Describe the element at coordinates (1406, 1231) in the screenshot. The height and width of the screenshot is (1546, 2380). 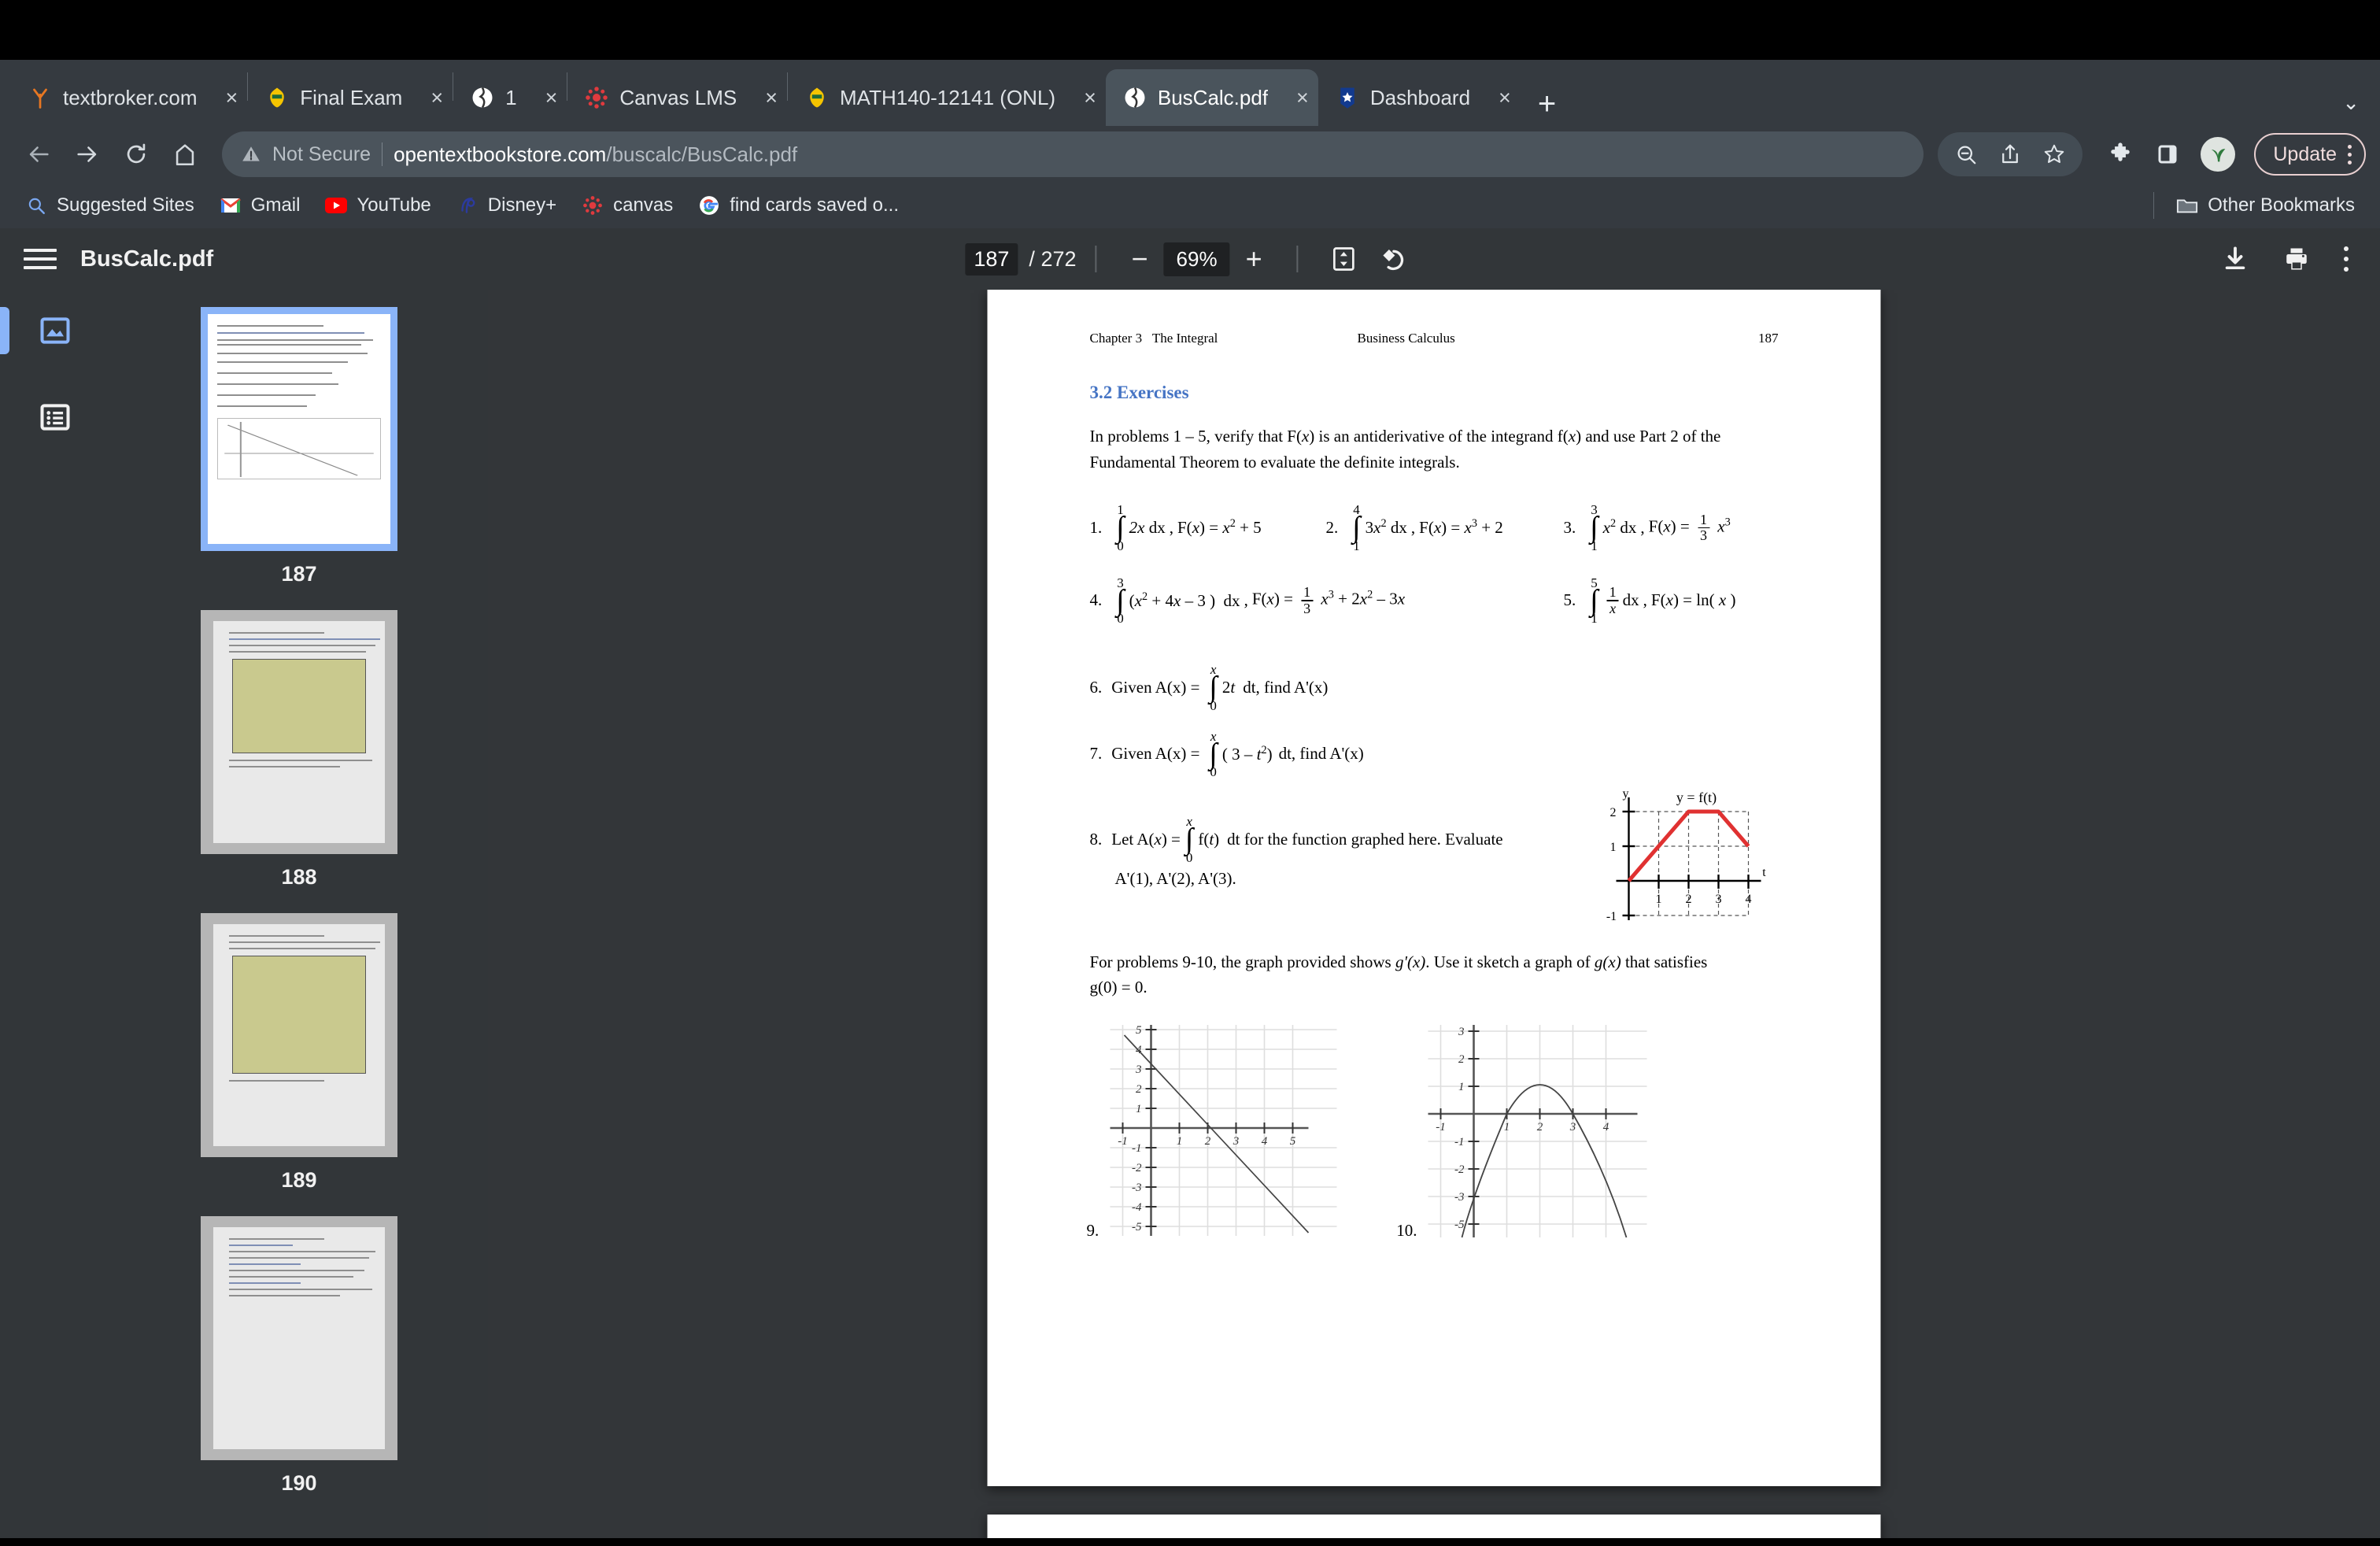
I see `problem-10-label: 10.` at that location.